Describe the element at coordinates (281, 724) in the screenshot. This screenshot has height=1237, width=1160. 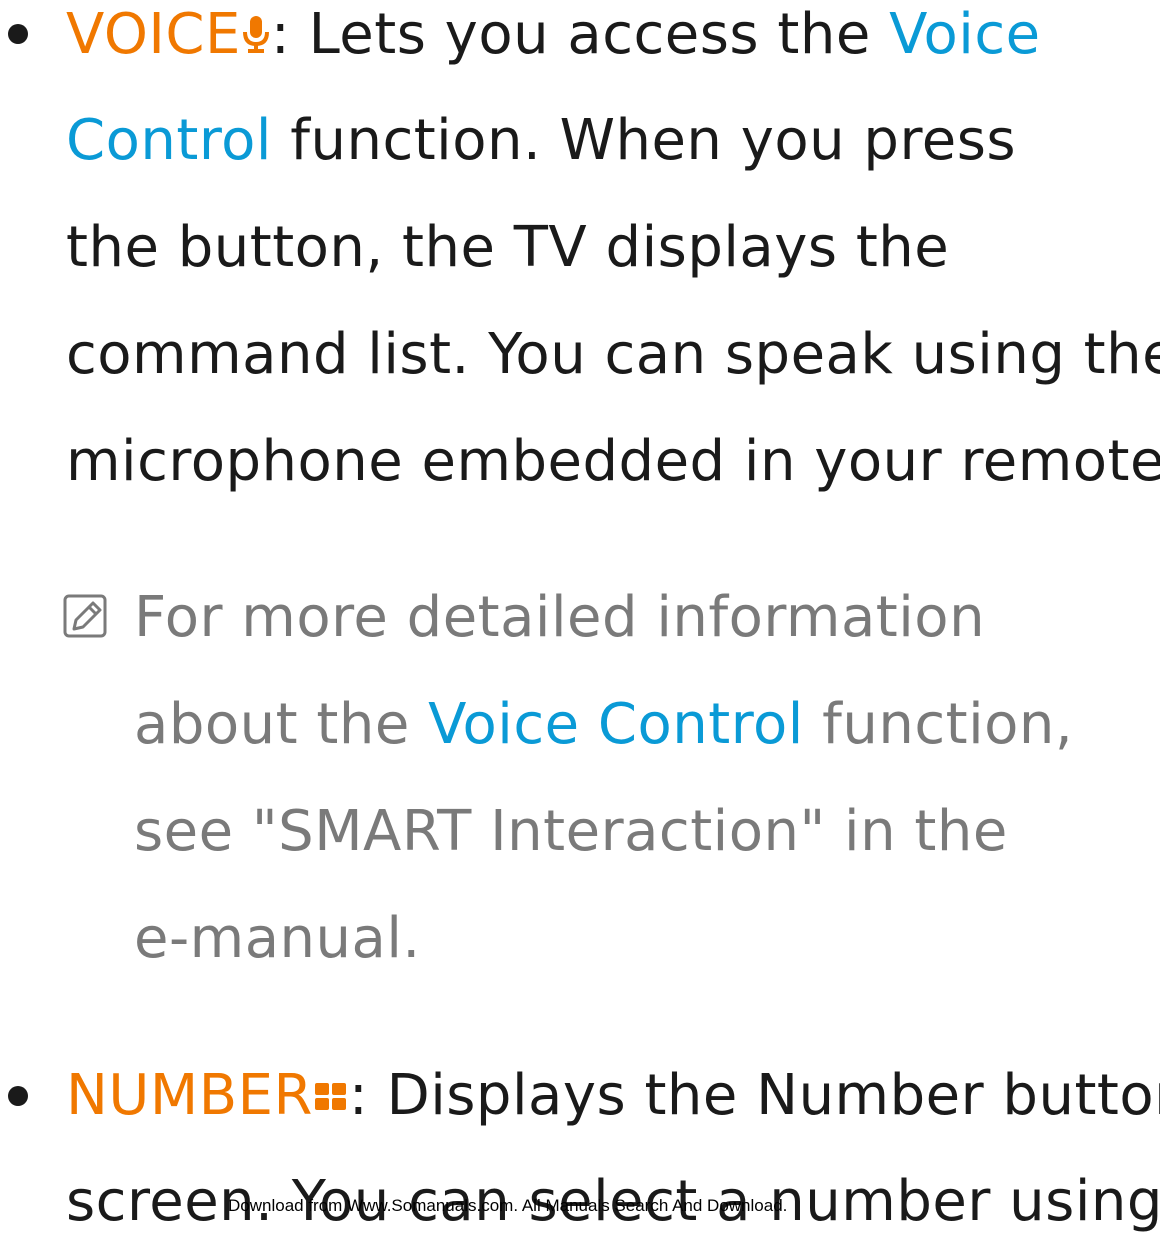
I see `note-line-2-pre: about the` at that location.